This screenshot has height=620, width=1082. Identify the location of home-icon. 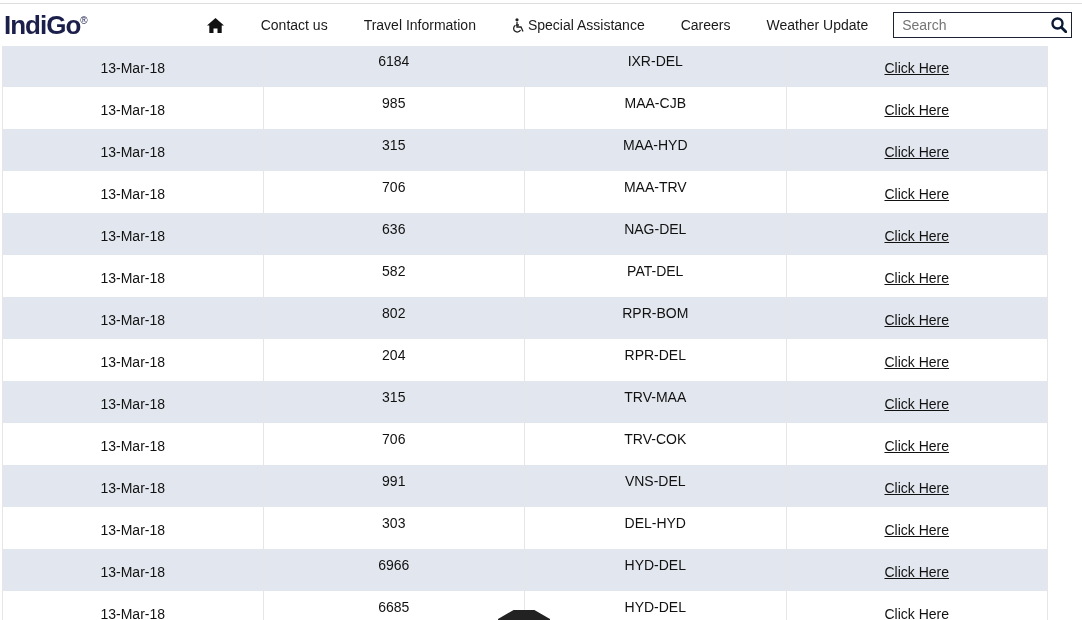
(215, 25).